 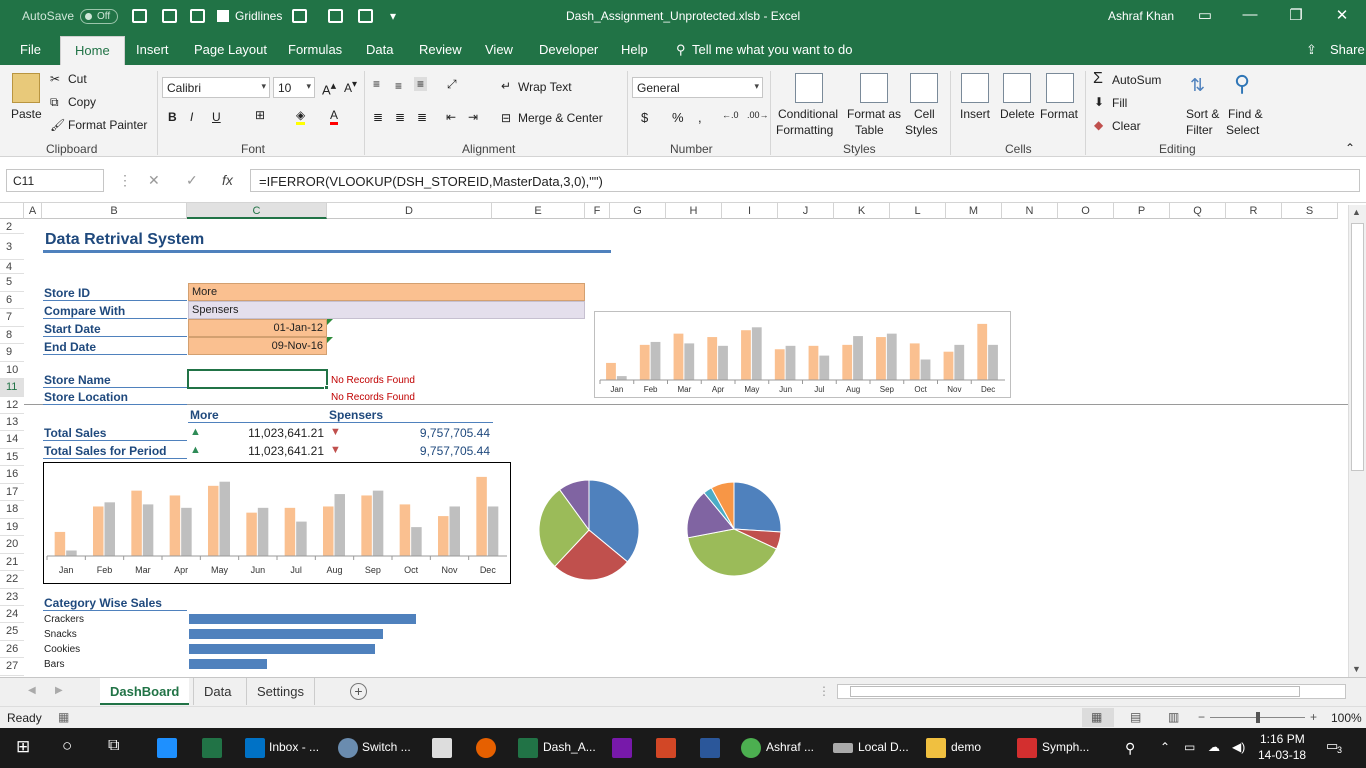 I want to click on row-header: 23, so click(x=12, y=597).